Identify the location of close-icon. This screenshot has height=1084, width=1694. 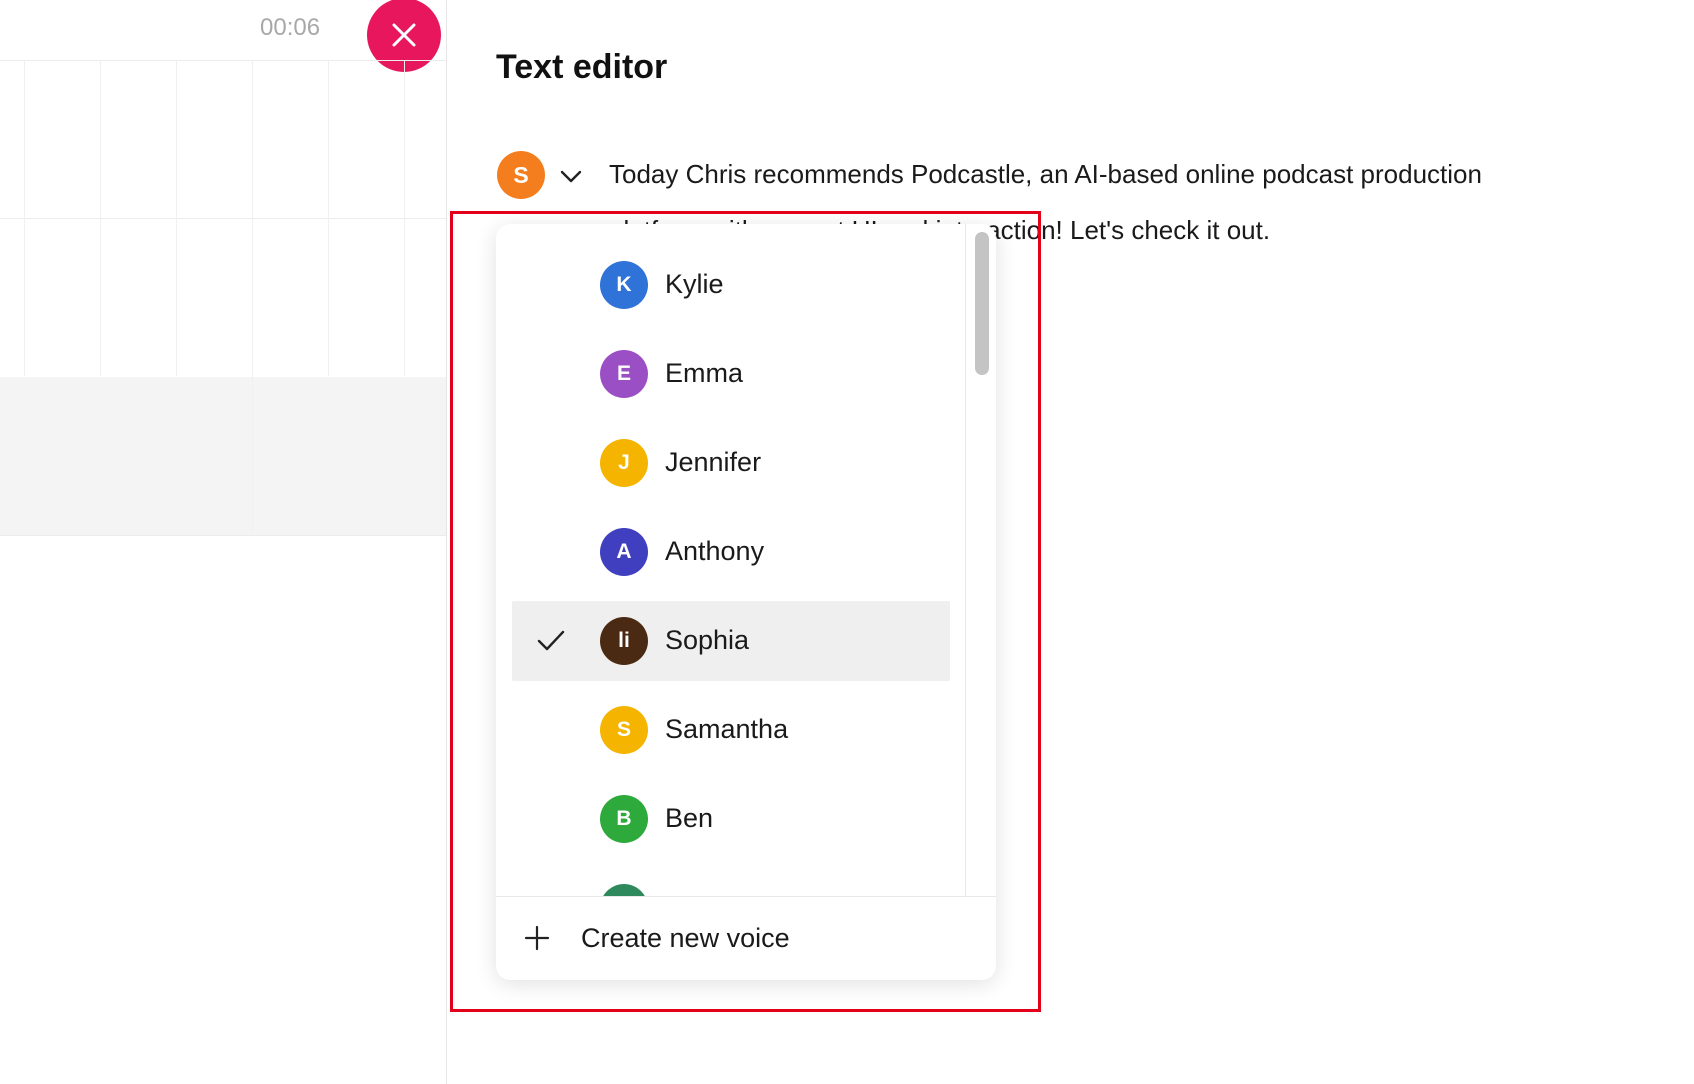
(404, 35).